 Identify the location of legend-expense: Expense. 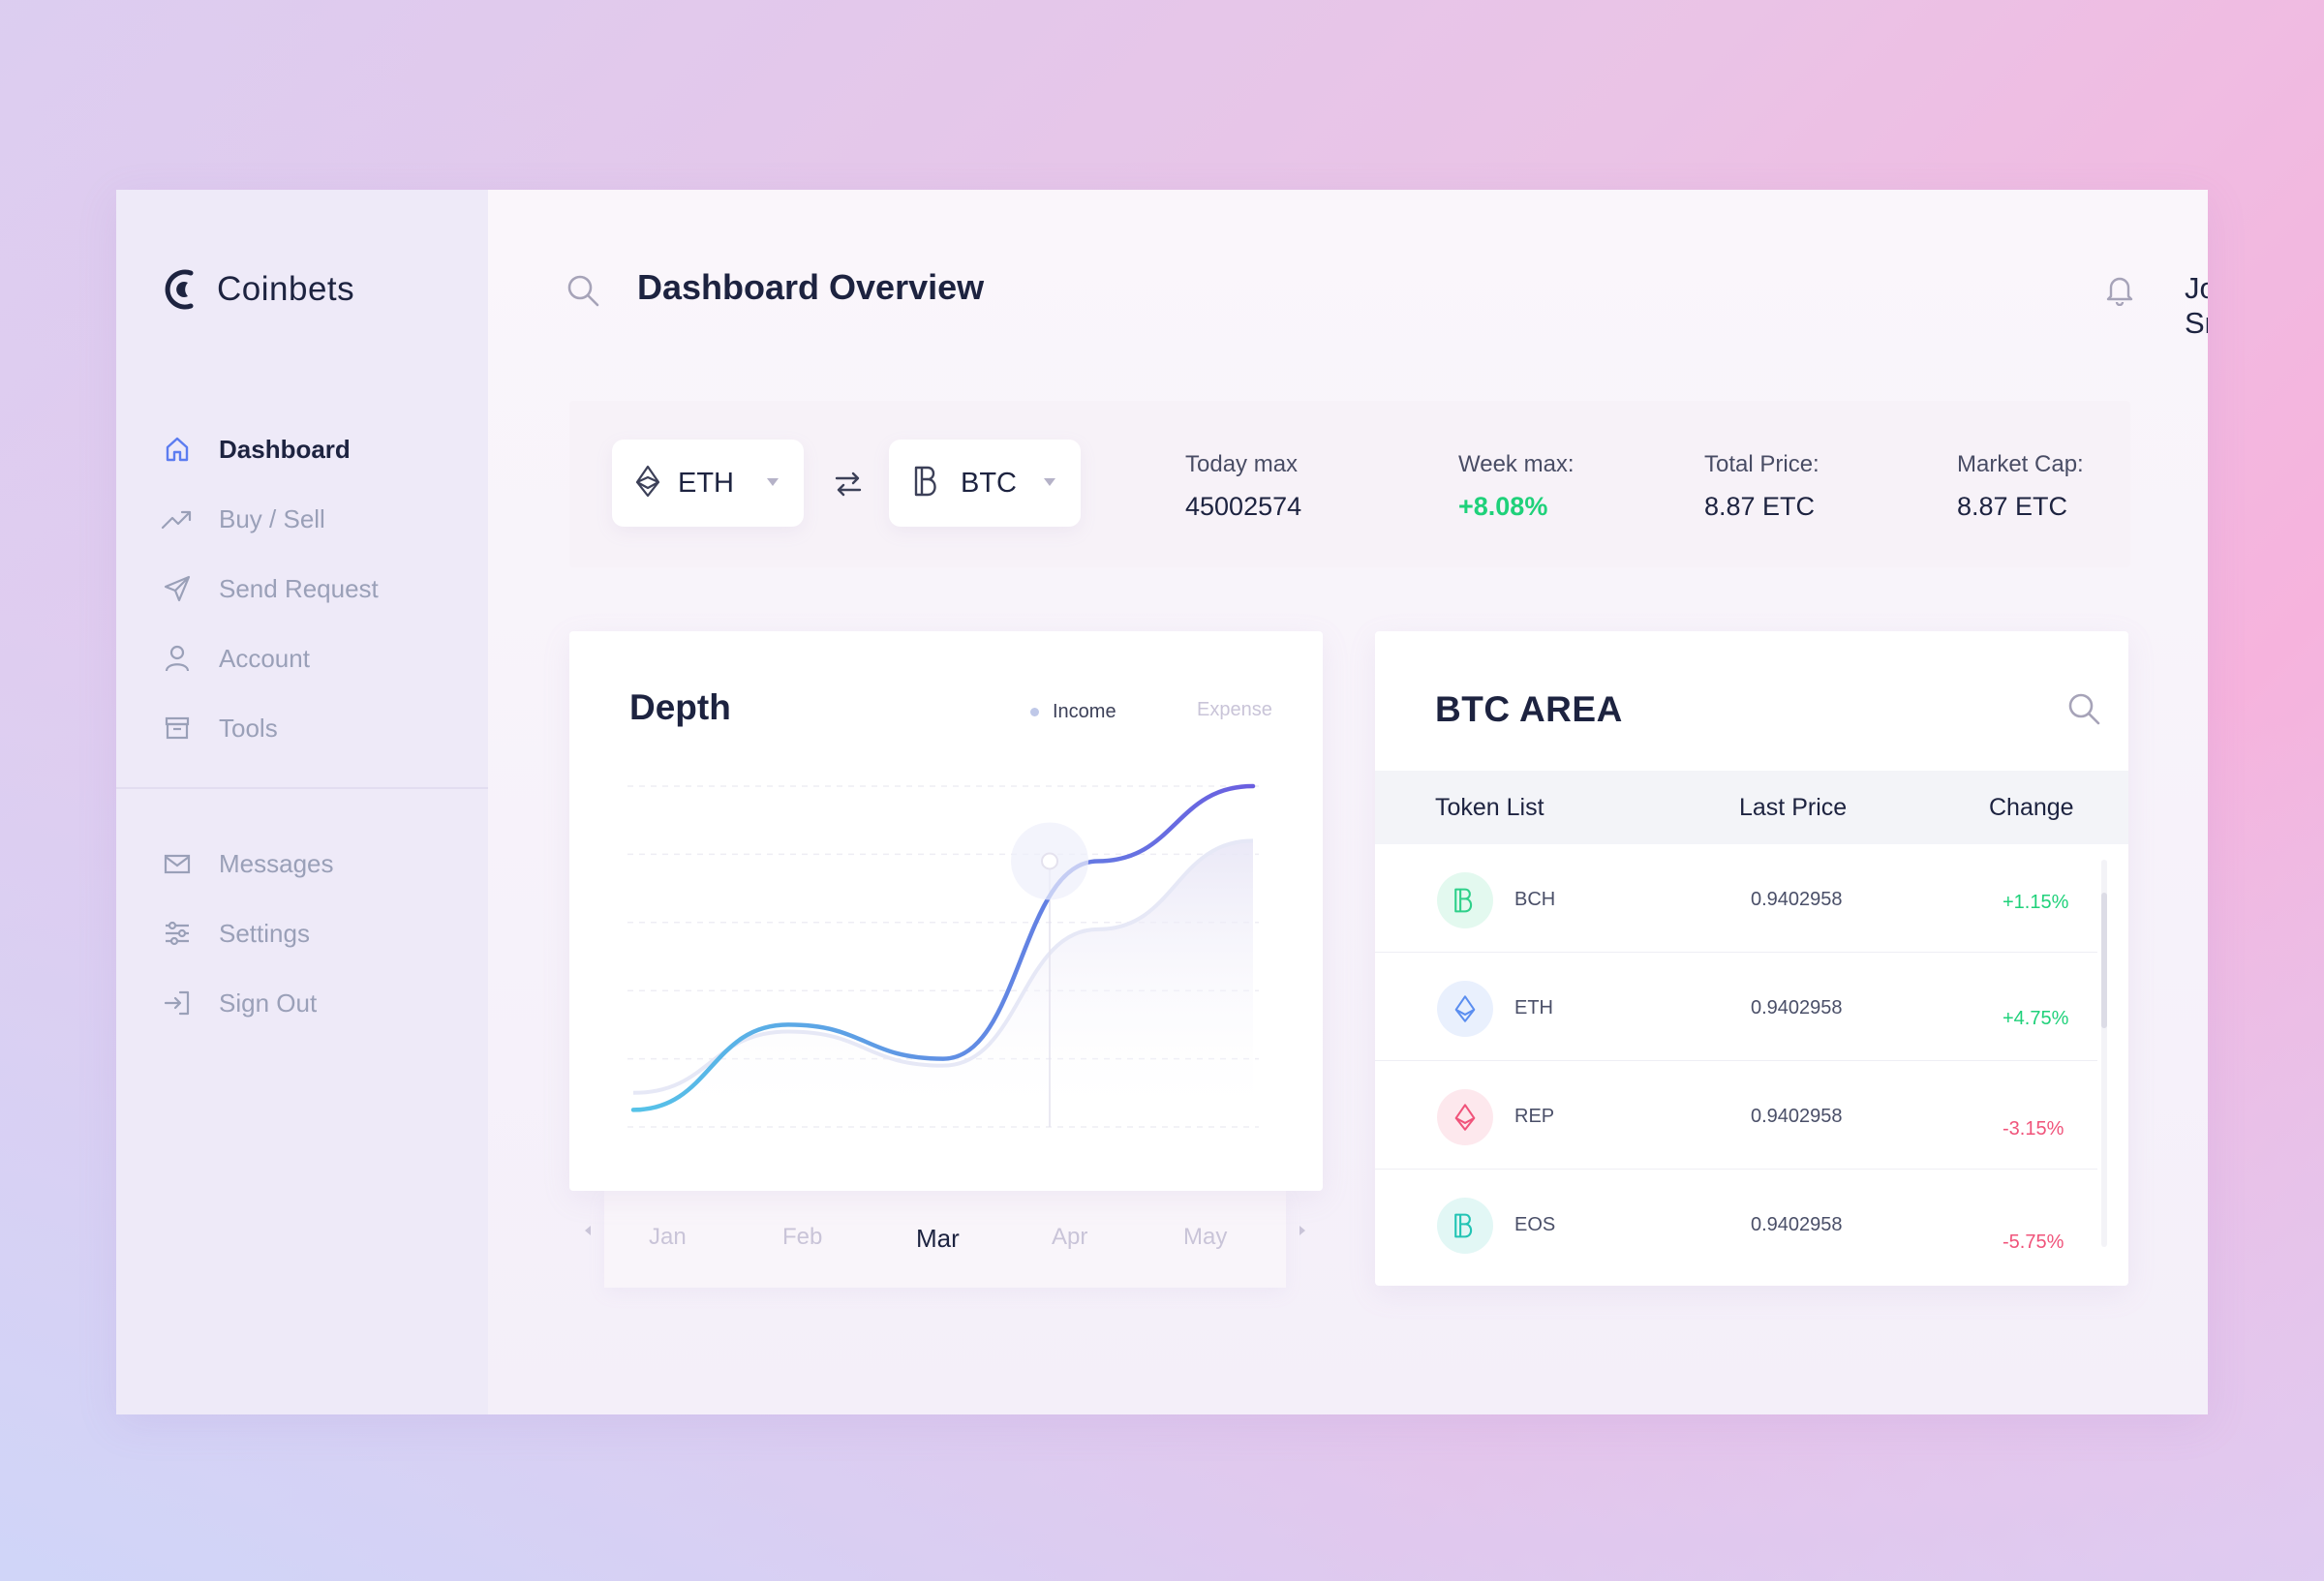
(1235, 710).